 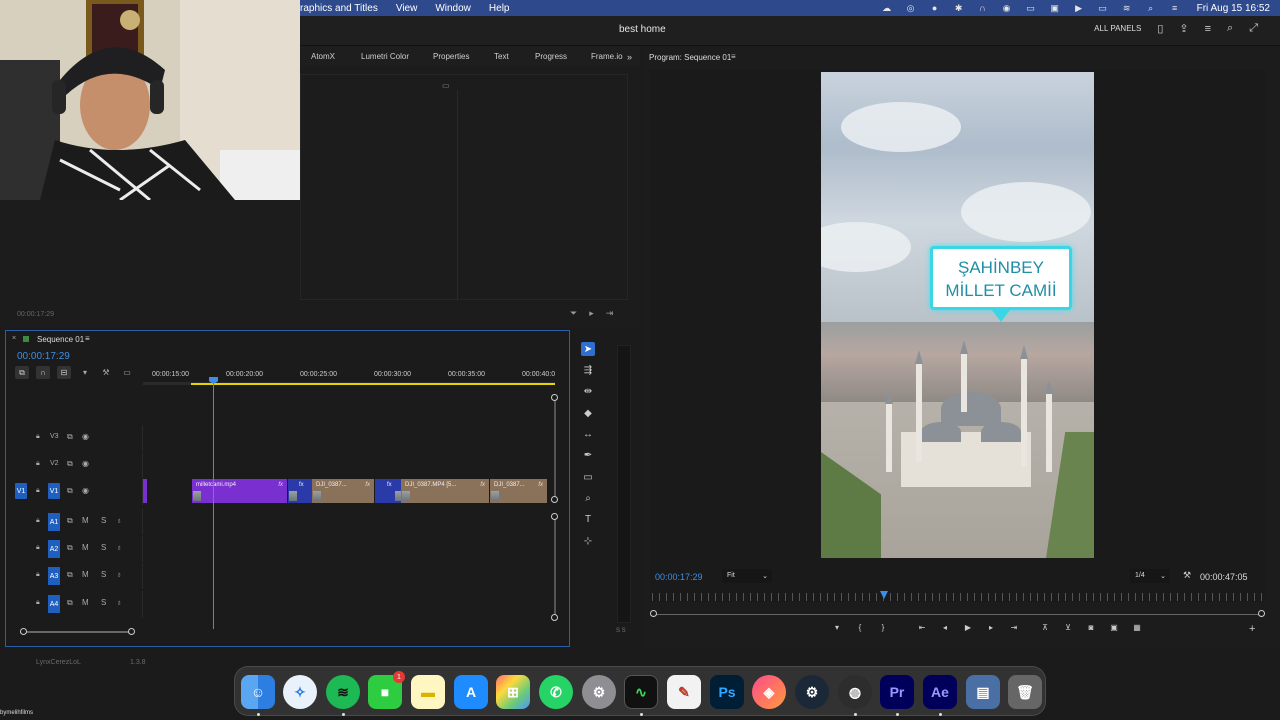 What do you see at coordinates (451, 56) in the screenshot?
I see `tab-properties: Properties` at bounding box center [451, 56].